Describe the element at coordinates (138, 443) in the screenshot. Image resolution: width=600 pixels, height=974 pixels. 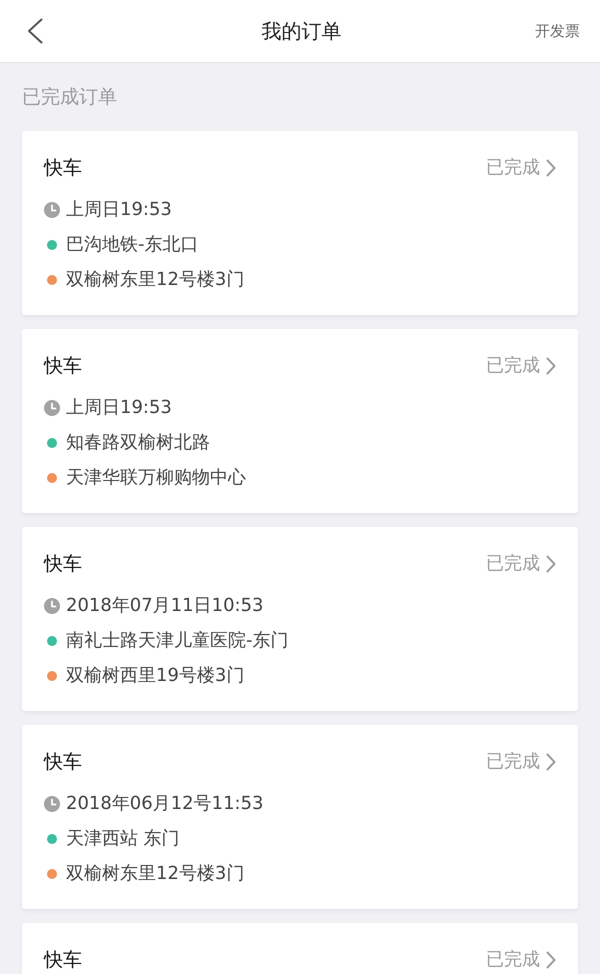
I see `address-text: 知春路双榆树北路` at that location.